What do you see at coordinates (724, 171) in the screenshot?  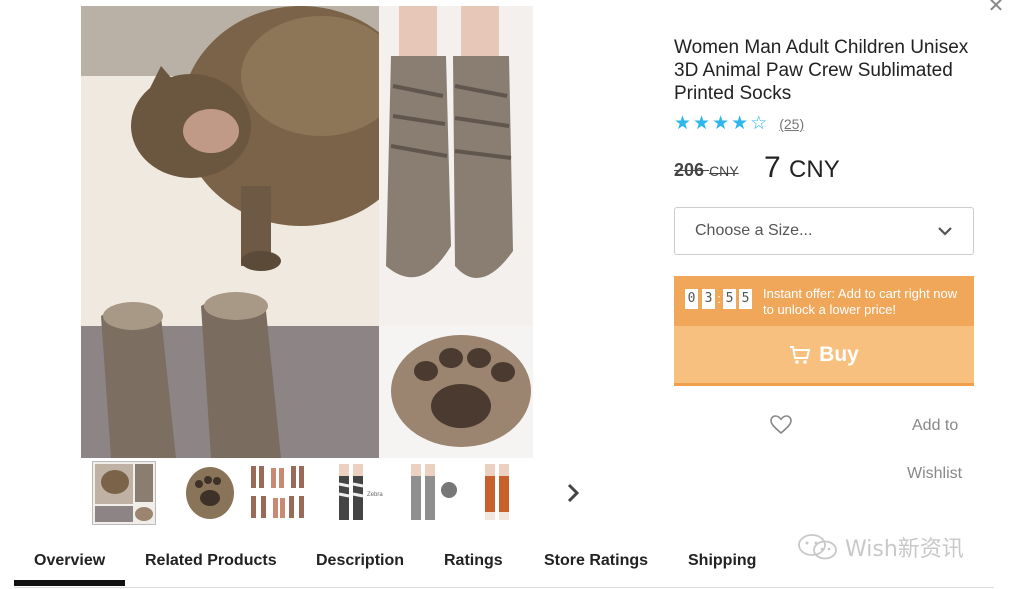 I see `old-price-currency: CNY` at bounding box center [724, 171].